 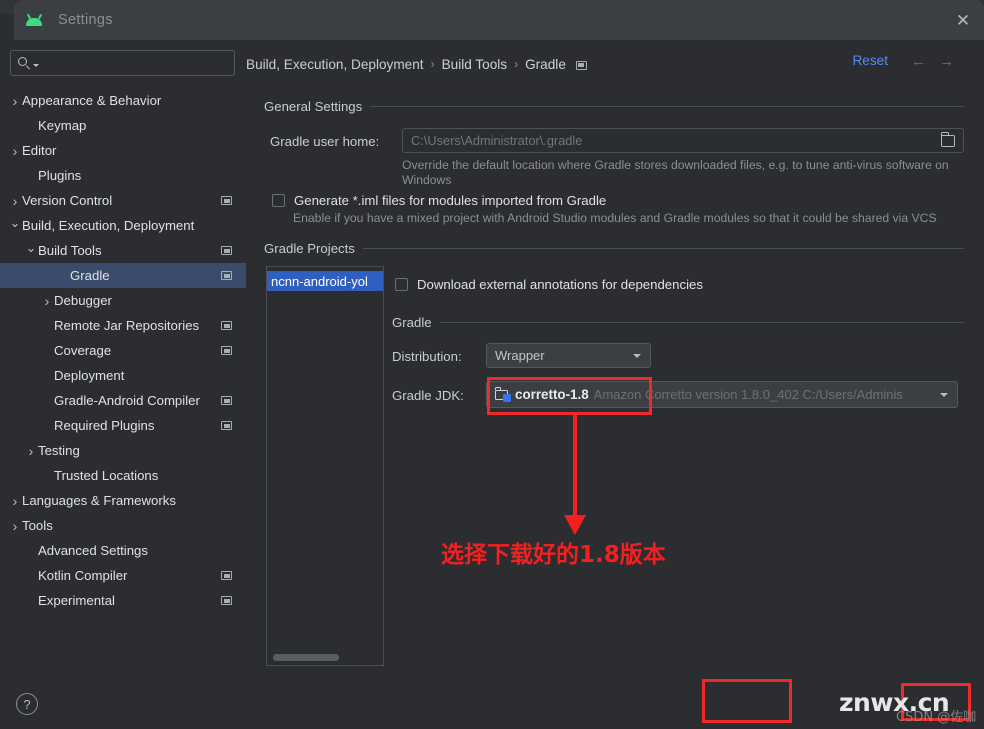 What do you see at coordinates (428, 395) in the screenshot?
I see `gradle-jdk-label: Gradle JDK:` at bounding box center [428, 395].